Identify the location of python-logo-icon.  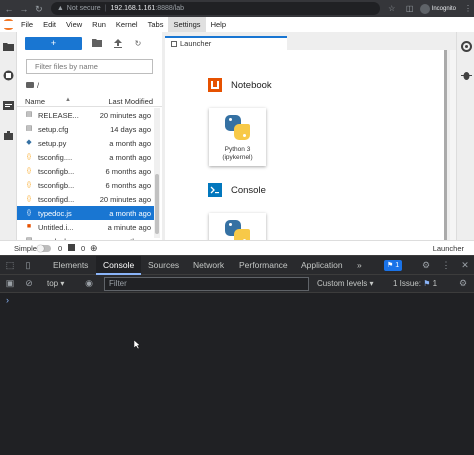
(237, 230).